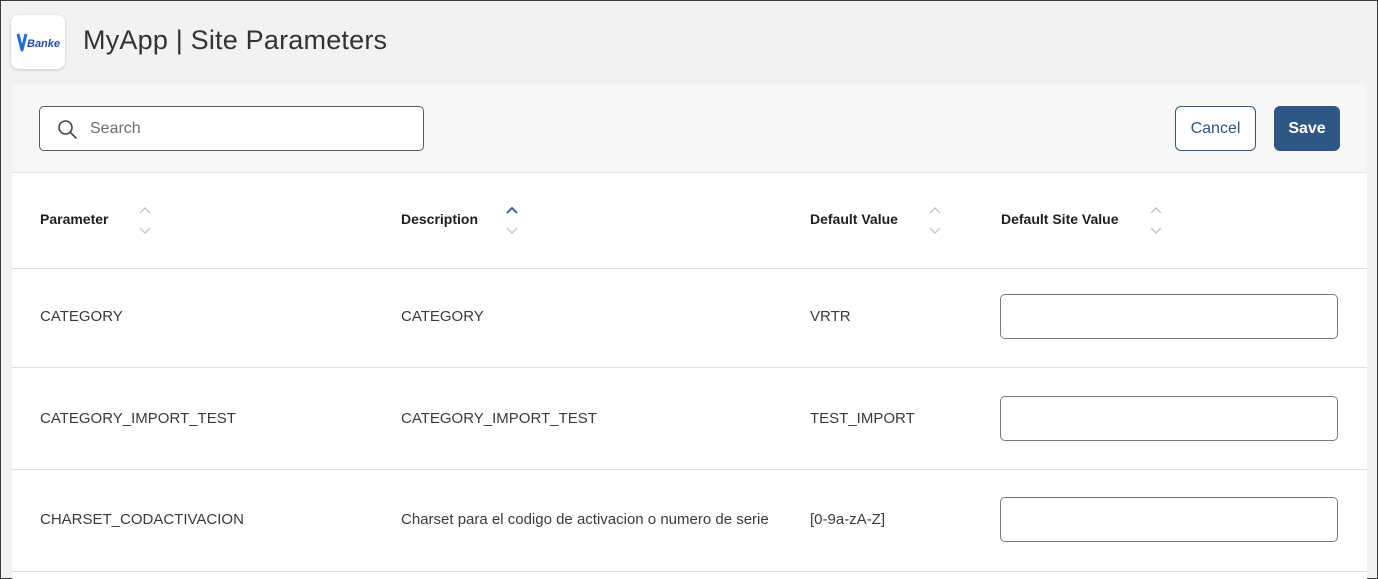 The image size is (1378, 579). What do you see at coordinates (442, 316) in the screenshot?
I see `cell-description: CATEGORY` at bounding box center [442, 316].